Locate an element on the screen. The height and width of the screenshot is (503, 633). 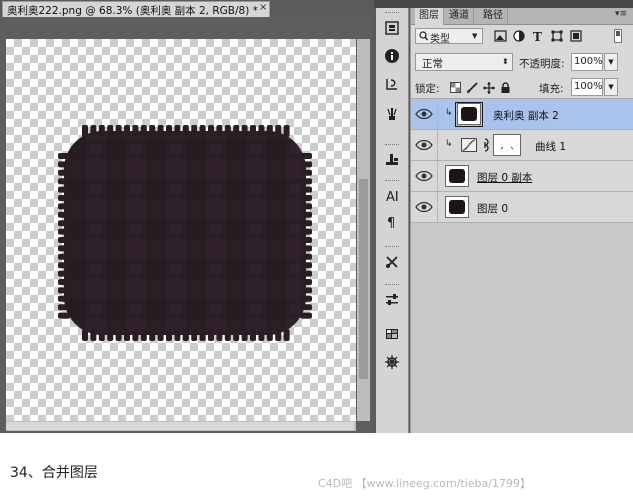
layer-name: 曲线 1 is located at coordinates (550, 146).